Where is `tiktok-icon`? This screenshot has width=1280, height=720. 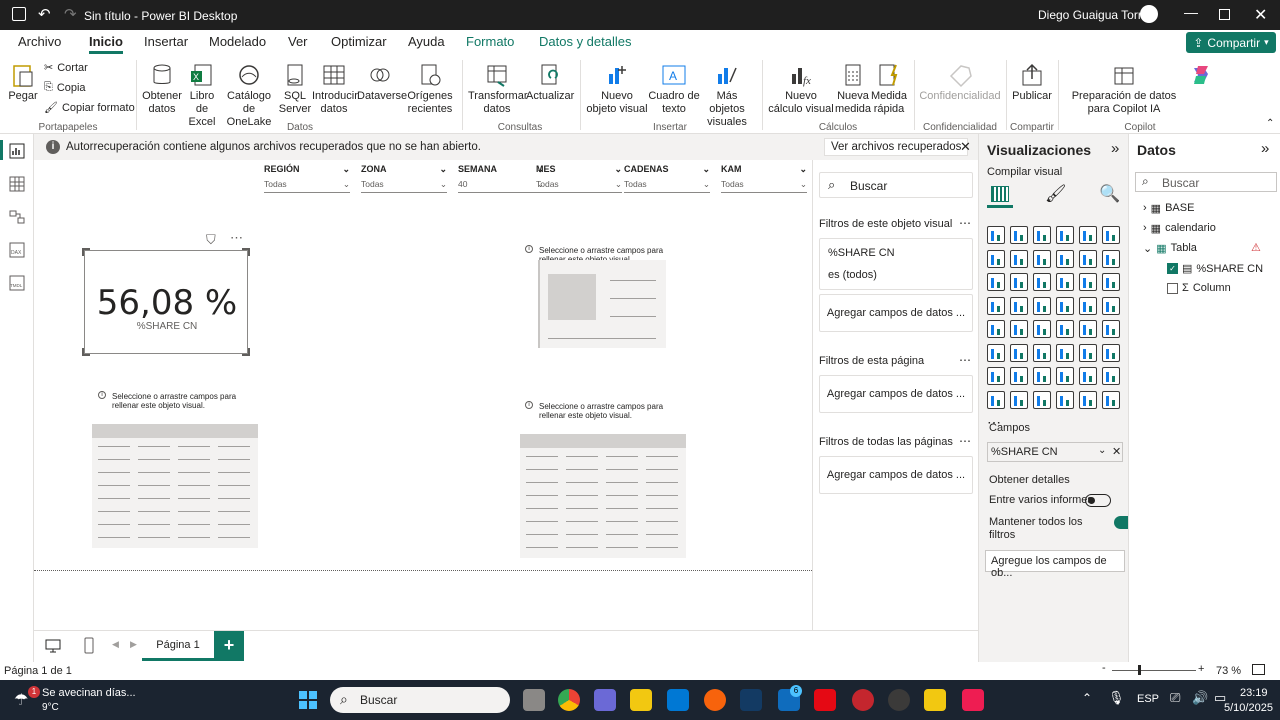
tiktok-icon is located at coordinates (973, 700).